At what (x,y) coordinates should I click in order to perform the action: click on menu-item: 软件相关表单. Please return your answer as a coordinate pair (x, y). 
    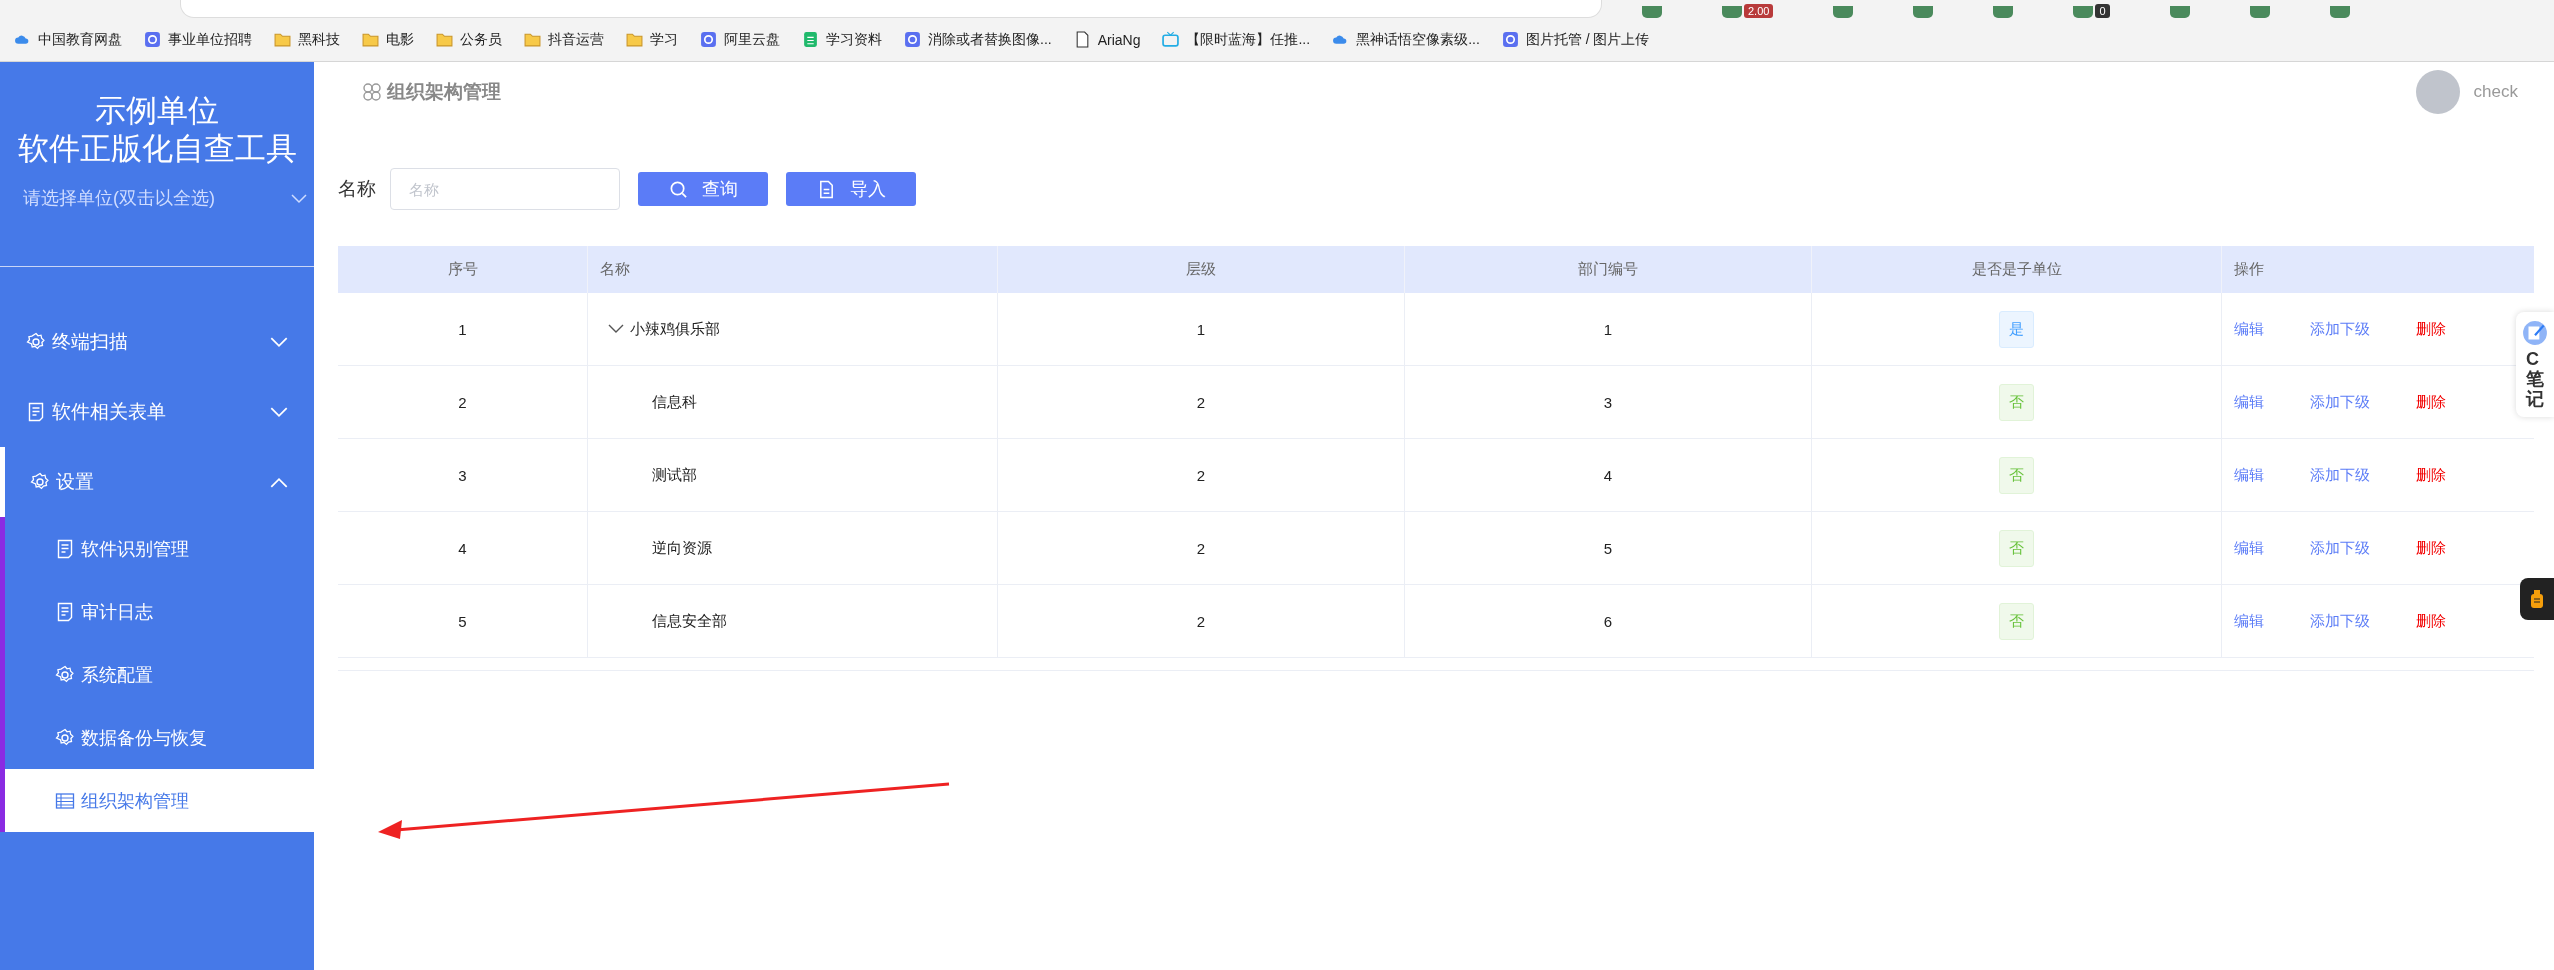
    Looking at the image, I should click on (157, 412).